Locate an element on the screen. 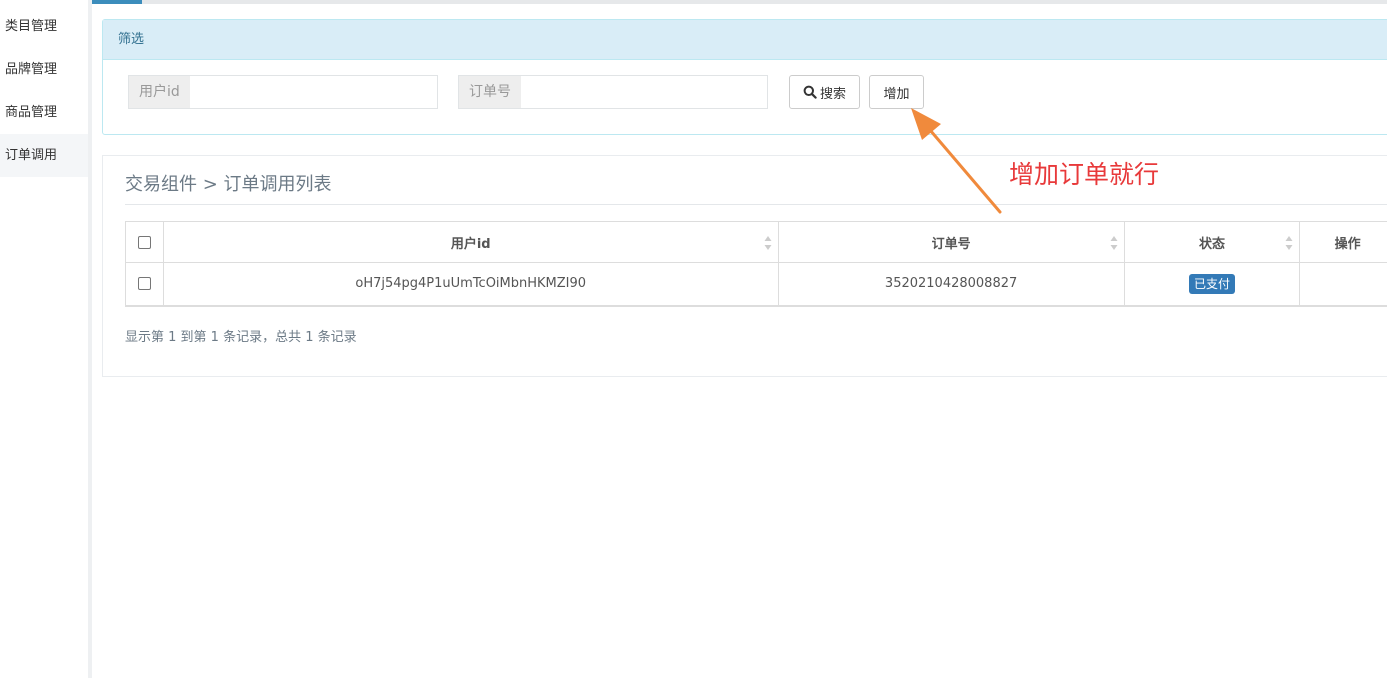  column-header-status: 状态 is located at coordinates (1212, 242).